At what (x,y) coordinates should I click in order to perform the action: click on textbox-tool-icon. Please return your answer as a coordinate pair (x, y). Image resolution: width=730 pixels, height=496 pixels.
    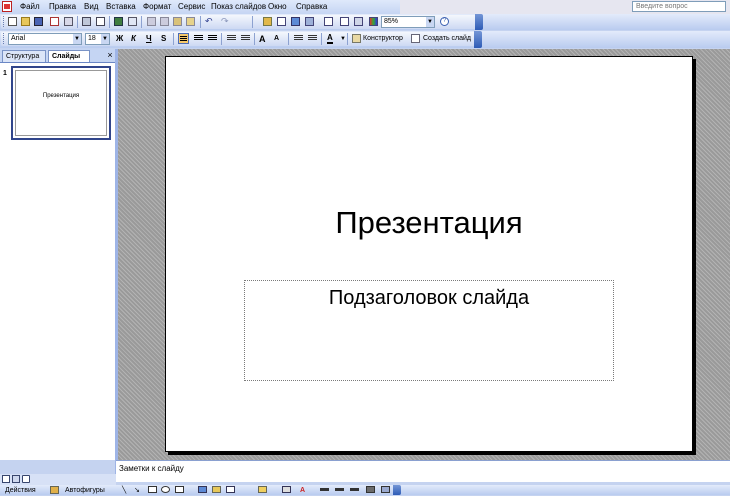
    Looking at the image, I should click on (179, 489).